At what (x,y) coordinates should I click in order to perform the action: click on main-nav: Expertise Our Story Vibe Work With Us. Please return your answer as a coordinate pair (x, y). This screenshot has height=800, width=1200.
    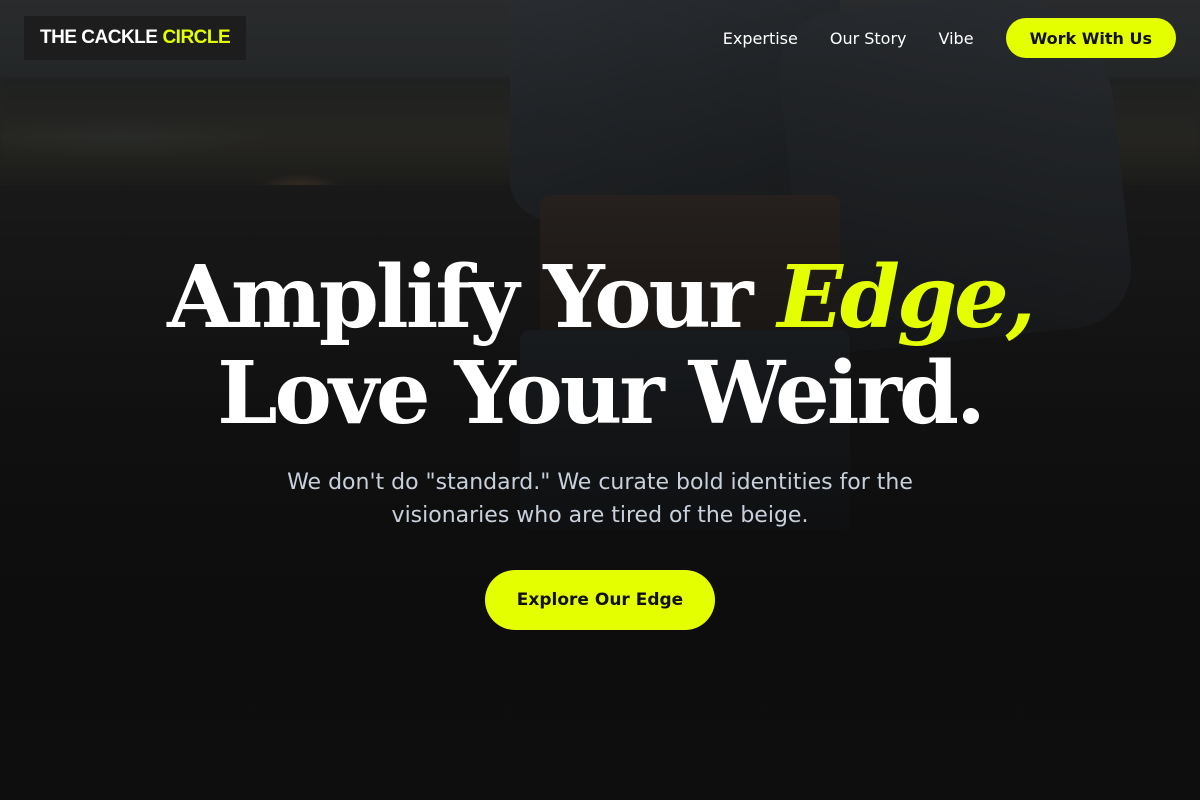
    Looking at the image, I should click on (949, 38).